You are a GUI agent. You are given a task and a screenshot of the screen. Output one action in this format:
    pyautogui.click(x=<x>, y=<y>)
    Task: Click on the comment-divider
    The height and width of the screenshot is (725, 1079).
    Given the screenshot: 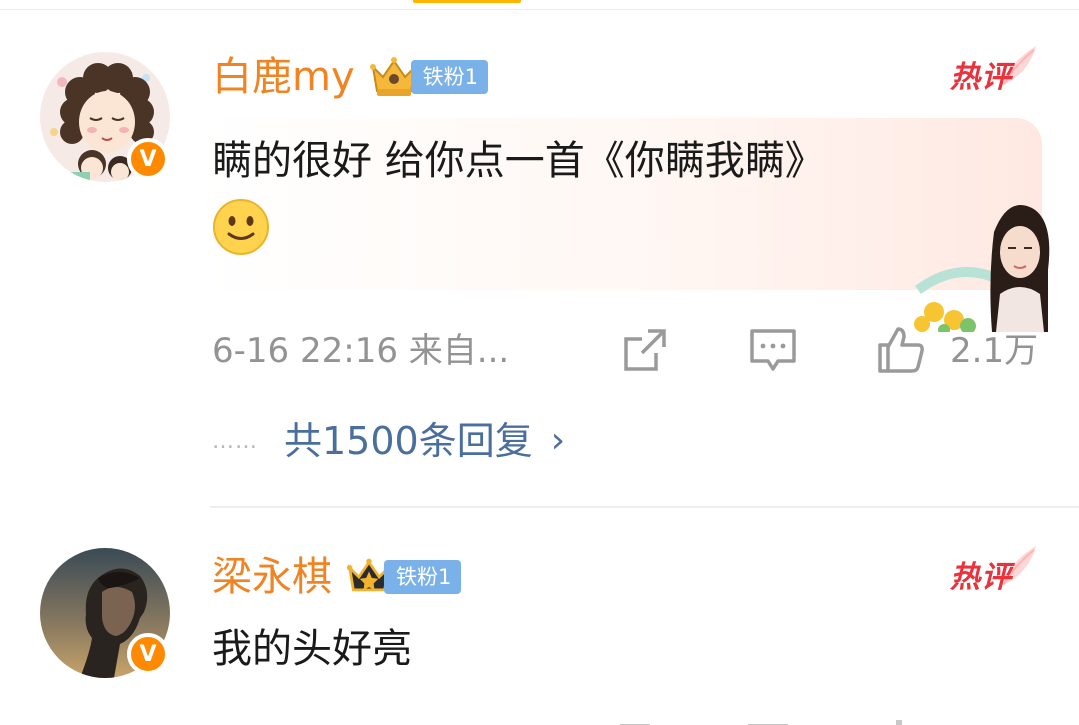 What is the action you would take?
    pyautogui.click(x=644, y=507)
    